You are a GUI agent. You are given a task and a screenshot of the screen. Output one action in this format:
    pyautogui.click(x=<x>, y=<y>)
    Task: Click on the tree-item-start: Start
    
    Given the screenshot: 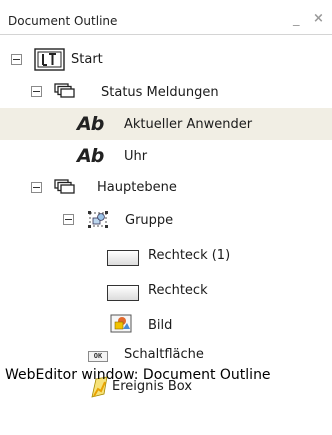 What is the action you would take?
    pyautogui.click(x=166, y=60)
    